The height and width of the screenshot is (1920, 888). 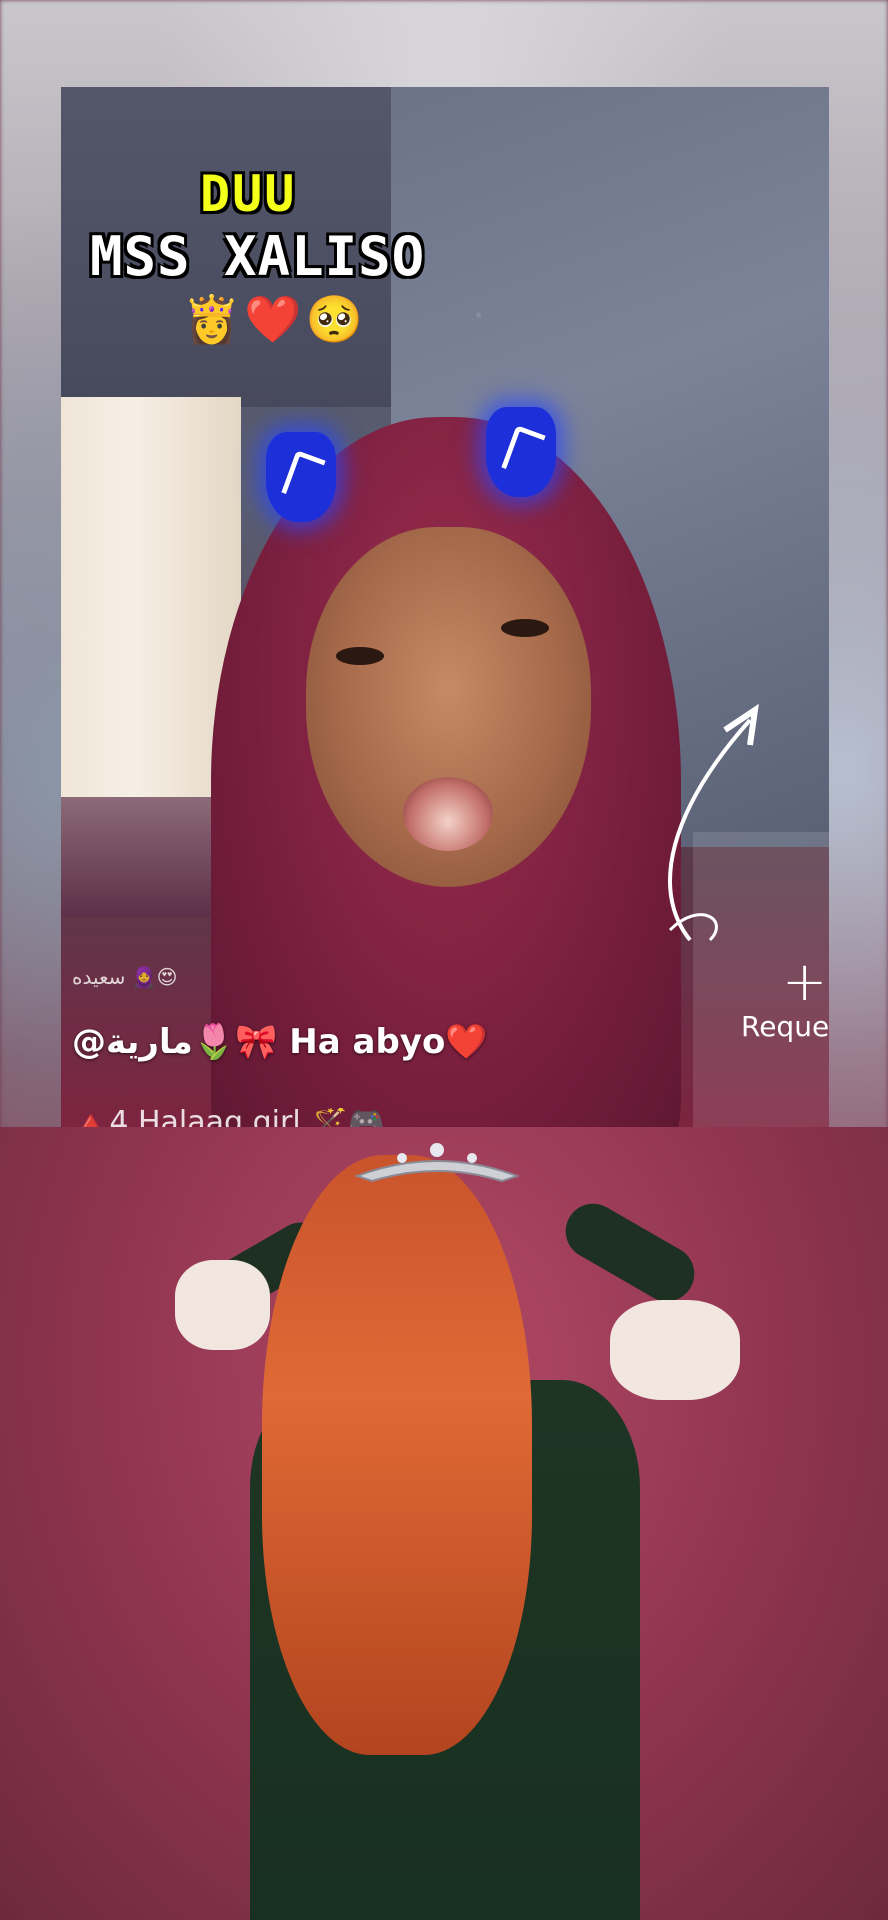 I want to click on cat-ear-right-icon, so click(x=521, y=452).